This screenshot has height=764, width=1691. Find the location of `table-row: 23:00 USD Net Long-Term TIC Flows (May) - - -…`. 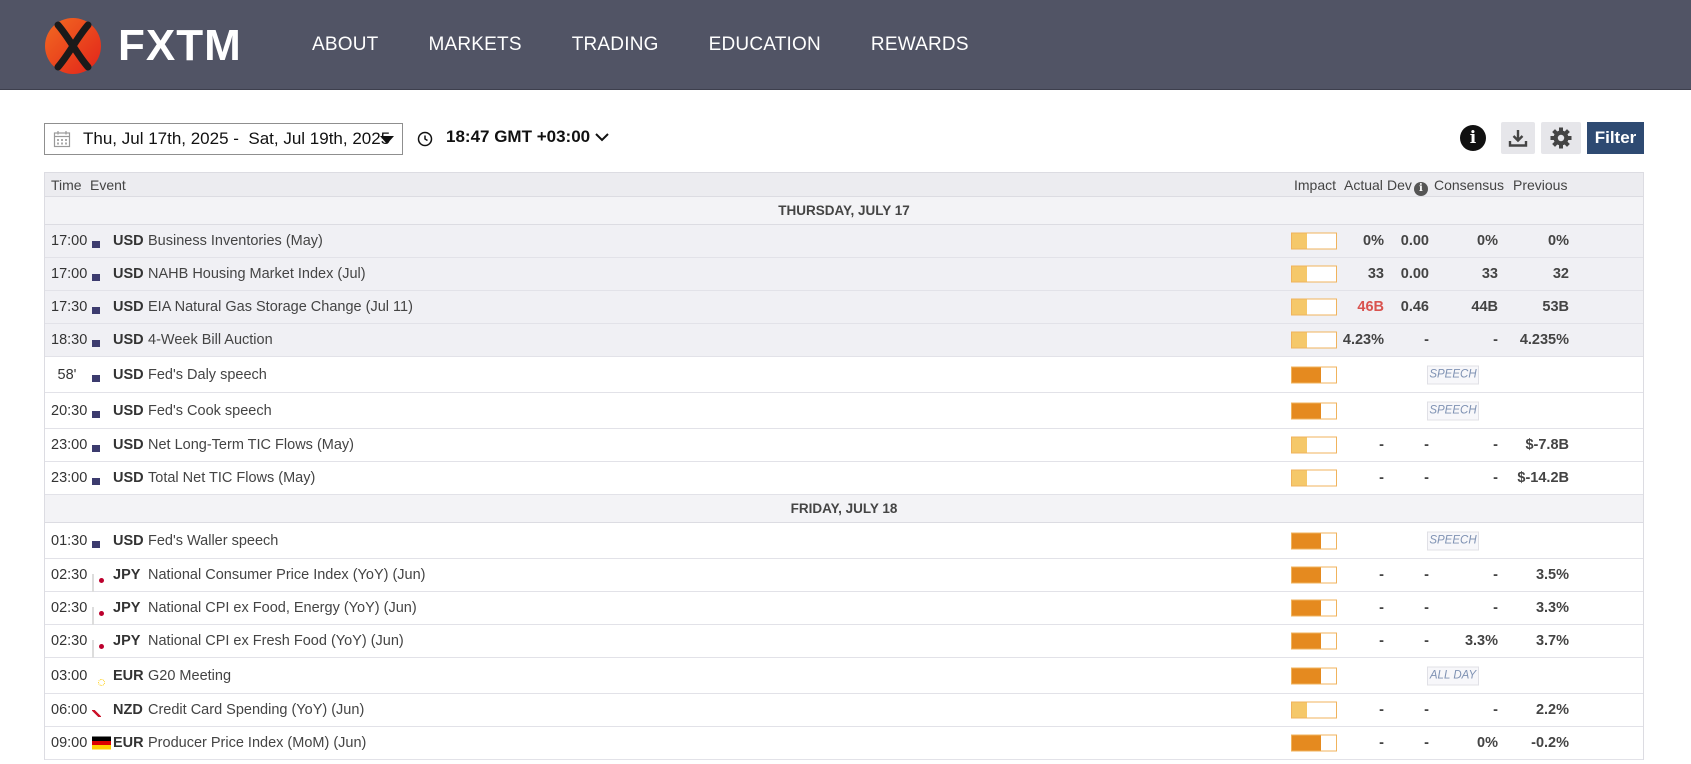

table-row: 23:00 USD Net Long-Term TIC Flows (May) - - -… is located at coordinates (844, 445).